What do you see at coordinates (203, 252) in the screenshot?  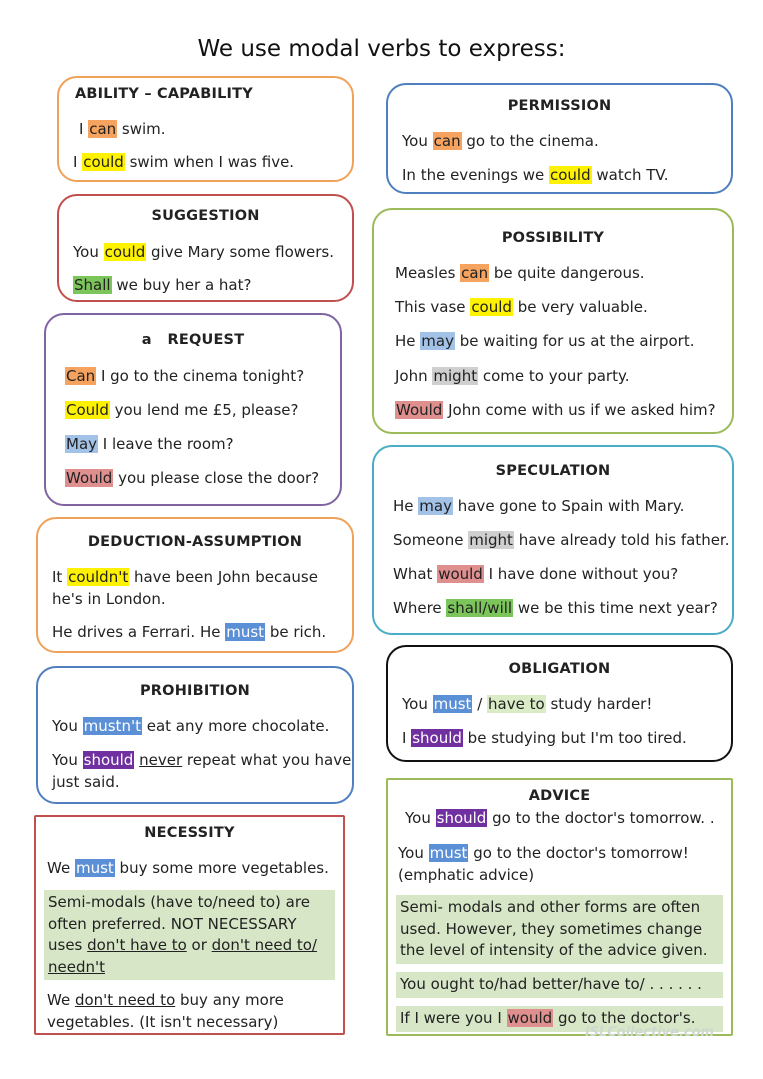 I see `suggestion-line-1: You could give Mary some flowers.` at bounding box center [203, 252].